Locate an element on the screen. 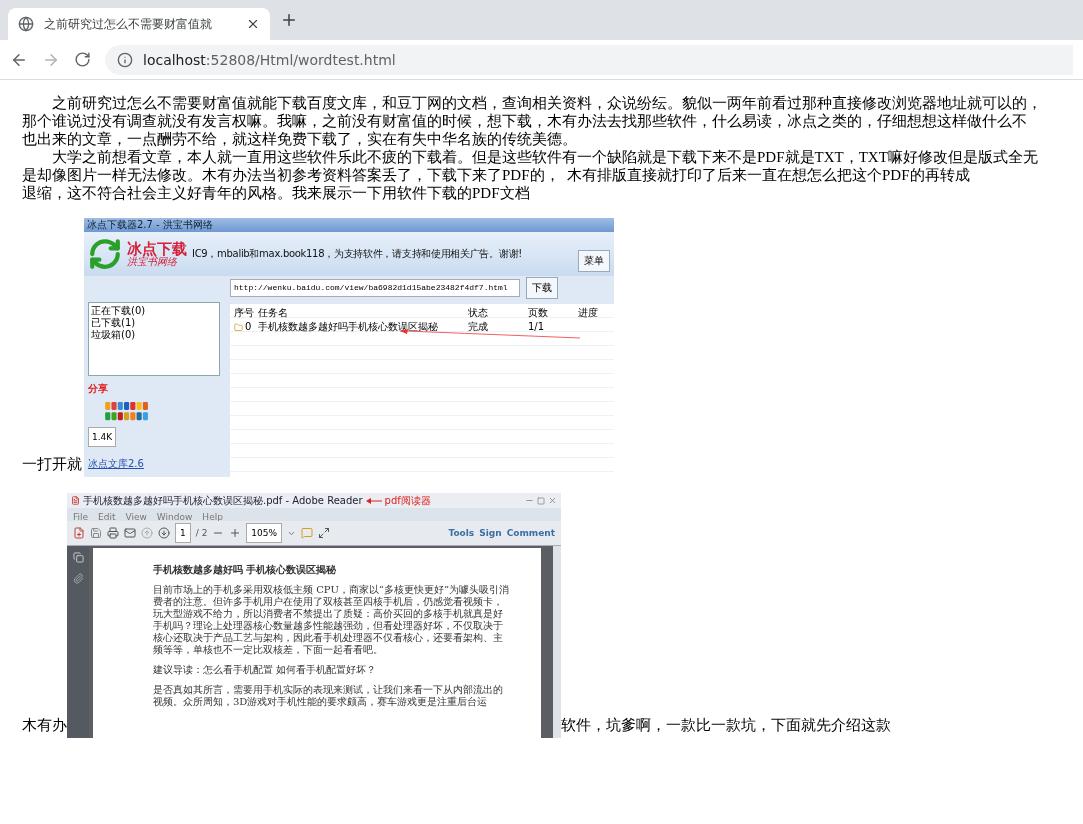 The image size is (1083, 824). menu-item: File is located at coordinates (81, 514).